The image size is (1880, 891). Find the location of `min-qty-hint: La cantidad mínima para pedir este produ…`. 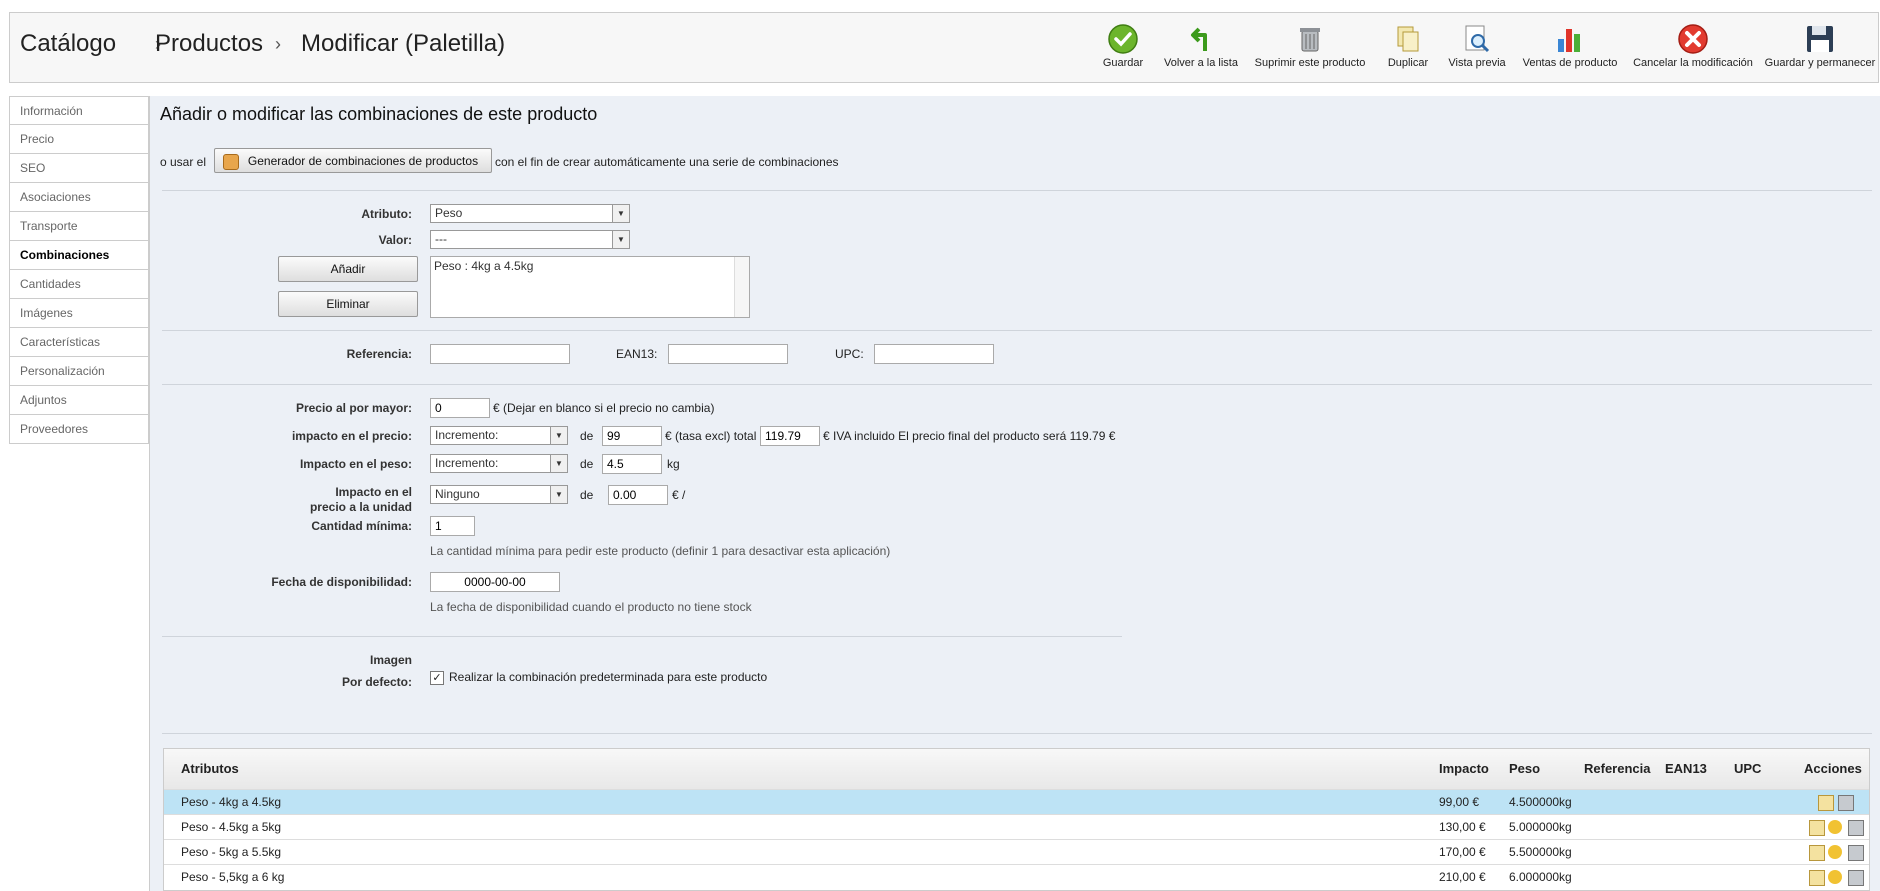

min-qty-hint: La cantidad mínima para pedir este produ… is located at coordinates (660, 551).